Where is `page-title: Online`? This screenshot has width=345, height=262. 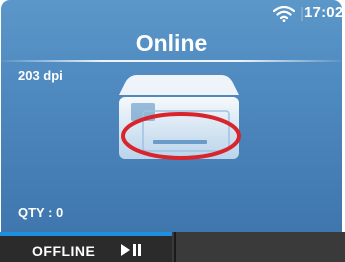 page-title: Online is located at coordinates (171, 43).